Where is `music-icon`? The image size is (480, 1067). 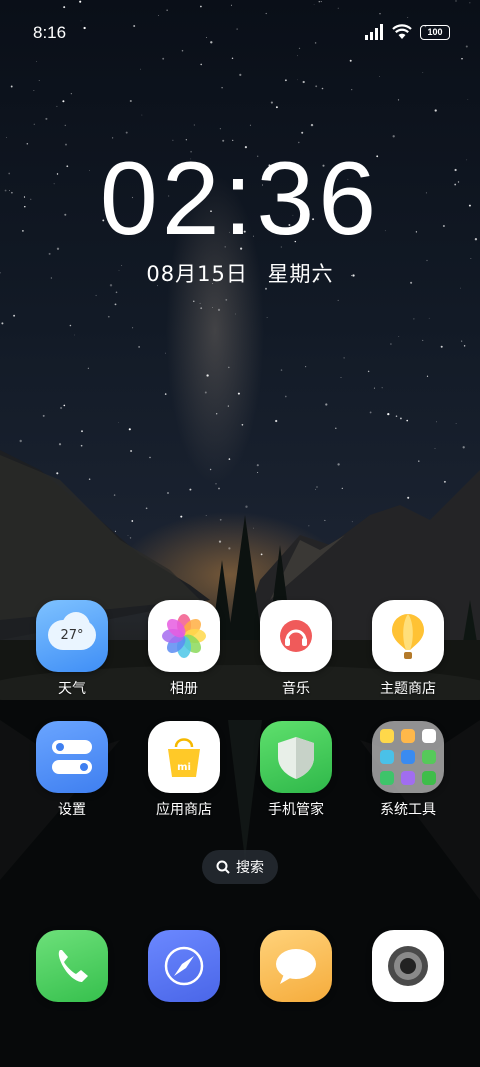
music-icon is located at coordinates (296, 636).